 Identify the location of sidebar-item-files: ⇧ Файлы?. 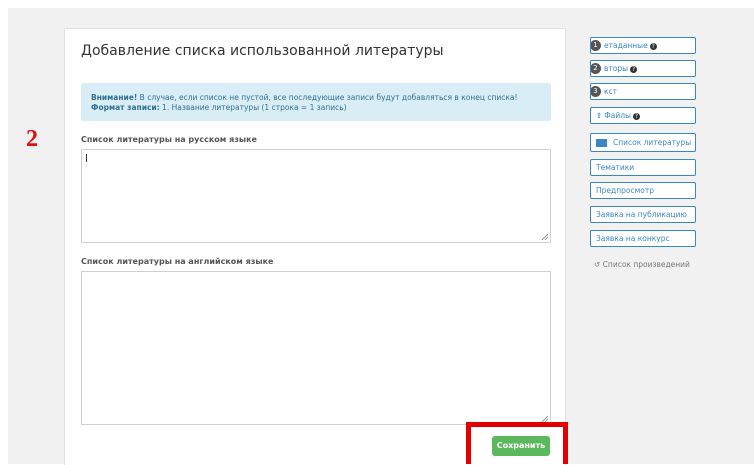
(643, 115).